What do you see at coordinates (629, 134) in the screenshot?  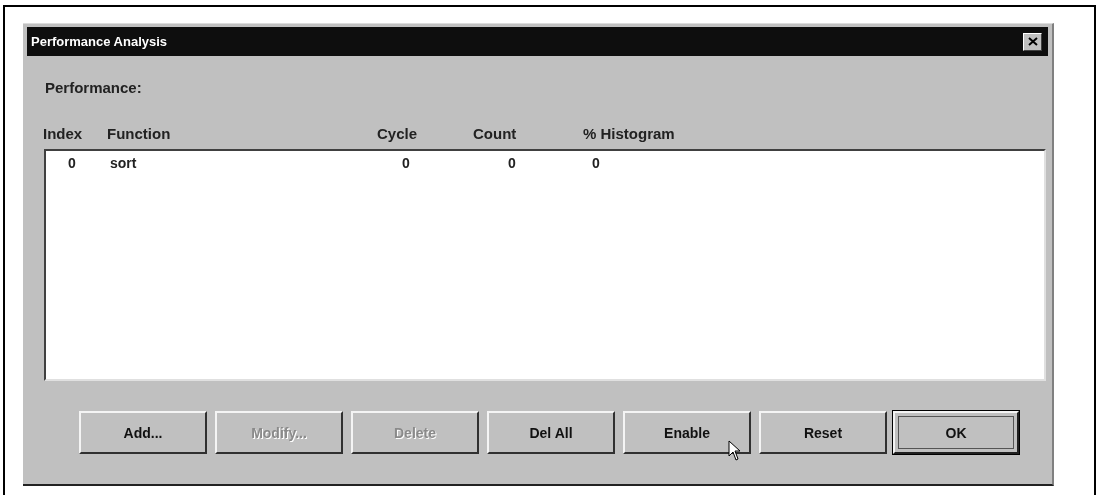 I see `column-header: % Histogram` at bounding box center [629, 134].